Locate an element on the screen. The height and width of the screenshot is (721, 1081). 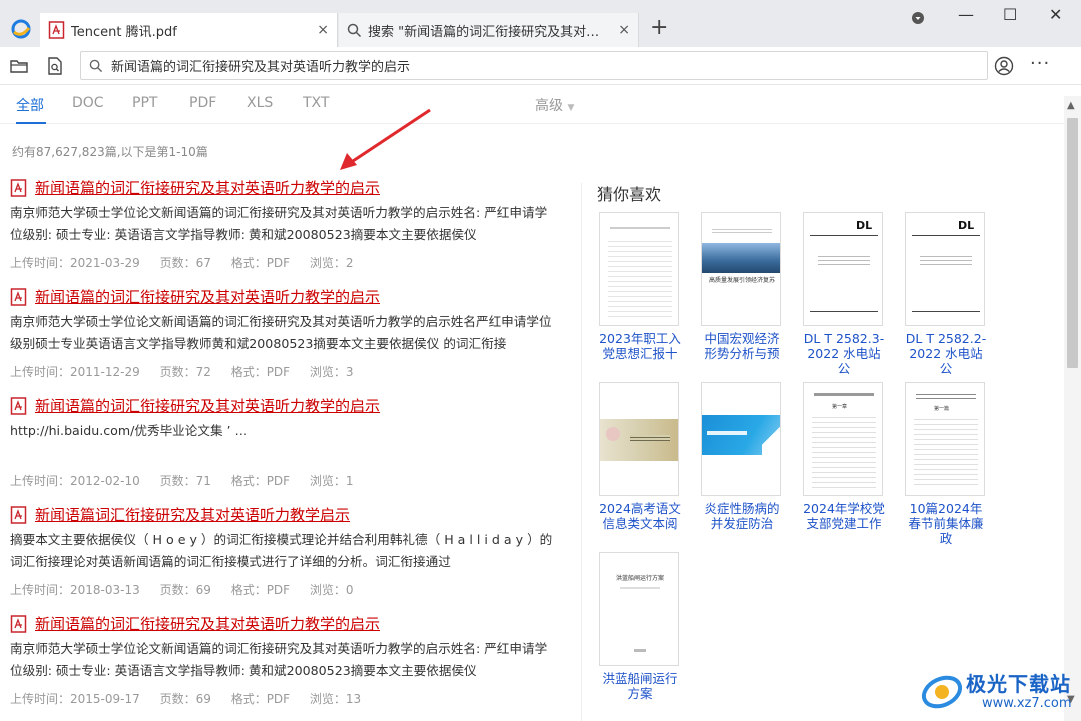
upload-time: 上传时间：2018-03-13 is located at coordinates (75, 590).